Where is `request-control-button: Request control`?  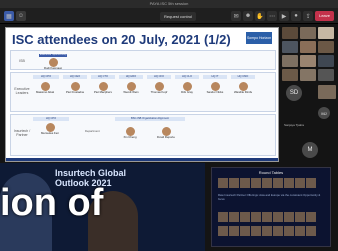 request-control-button: Request control is located at coordinates (178, 16).